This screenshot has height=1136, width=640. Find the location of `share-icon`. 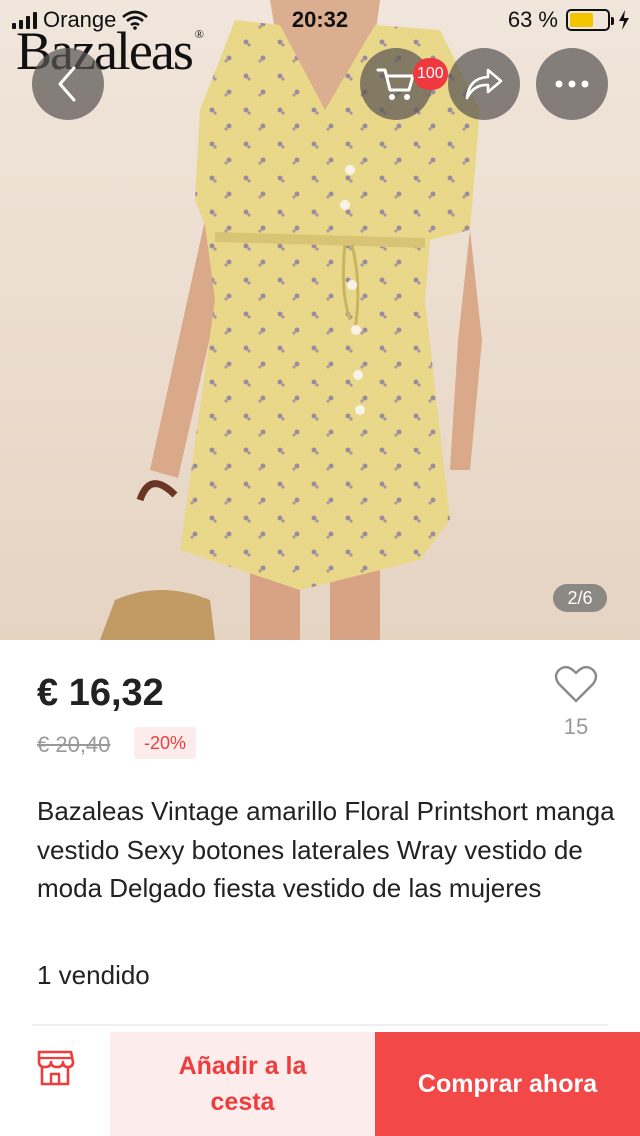

share-icon is located at coordinates (484, 84).